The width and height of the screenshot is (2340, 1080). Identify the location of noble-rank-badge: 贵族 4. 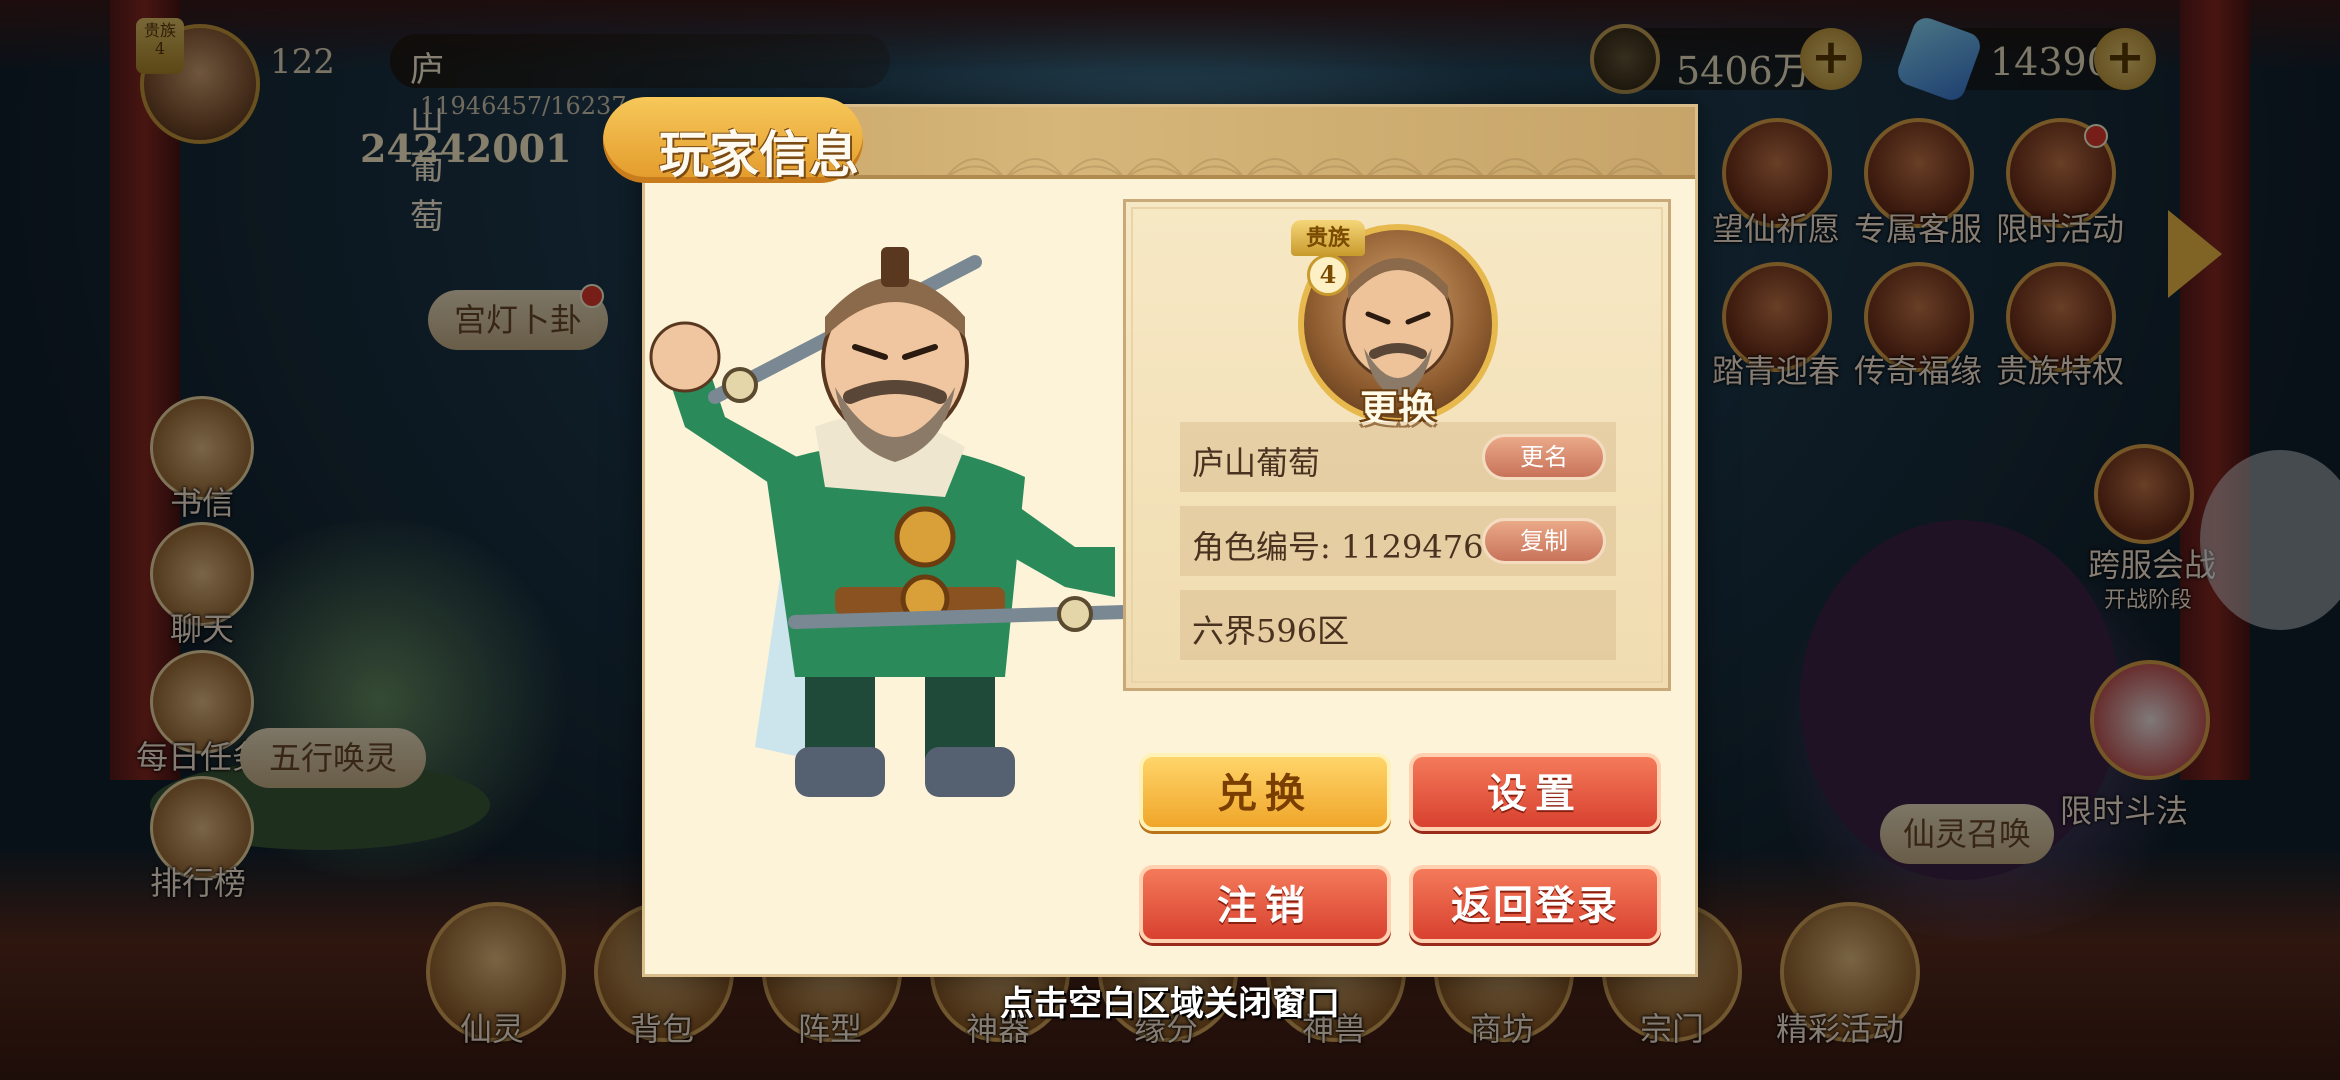
(1328, 263).